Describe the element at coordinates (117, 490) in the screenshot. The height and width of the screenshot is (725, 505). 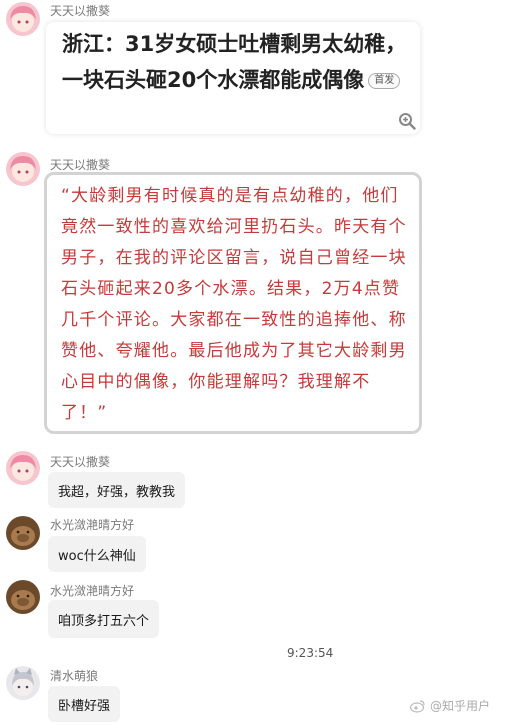
I see `message-bubble: 我超，好强，教教我` at that location.